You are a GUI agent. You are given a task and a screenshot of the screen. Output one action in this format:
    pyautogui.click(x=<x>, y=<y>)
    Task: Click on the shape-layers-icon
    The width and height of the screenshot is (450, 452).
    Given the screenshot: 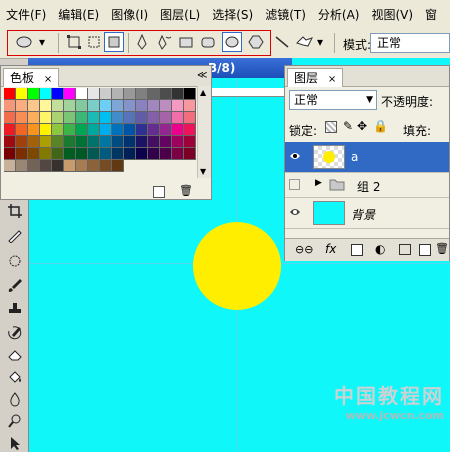 What is the action you would take?
    pyautogui.click(x=74, y=42)
    